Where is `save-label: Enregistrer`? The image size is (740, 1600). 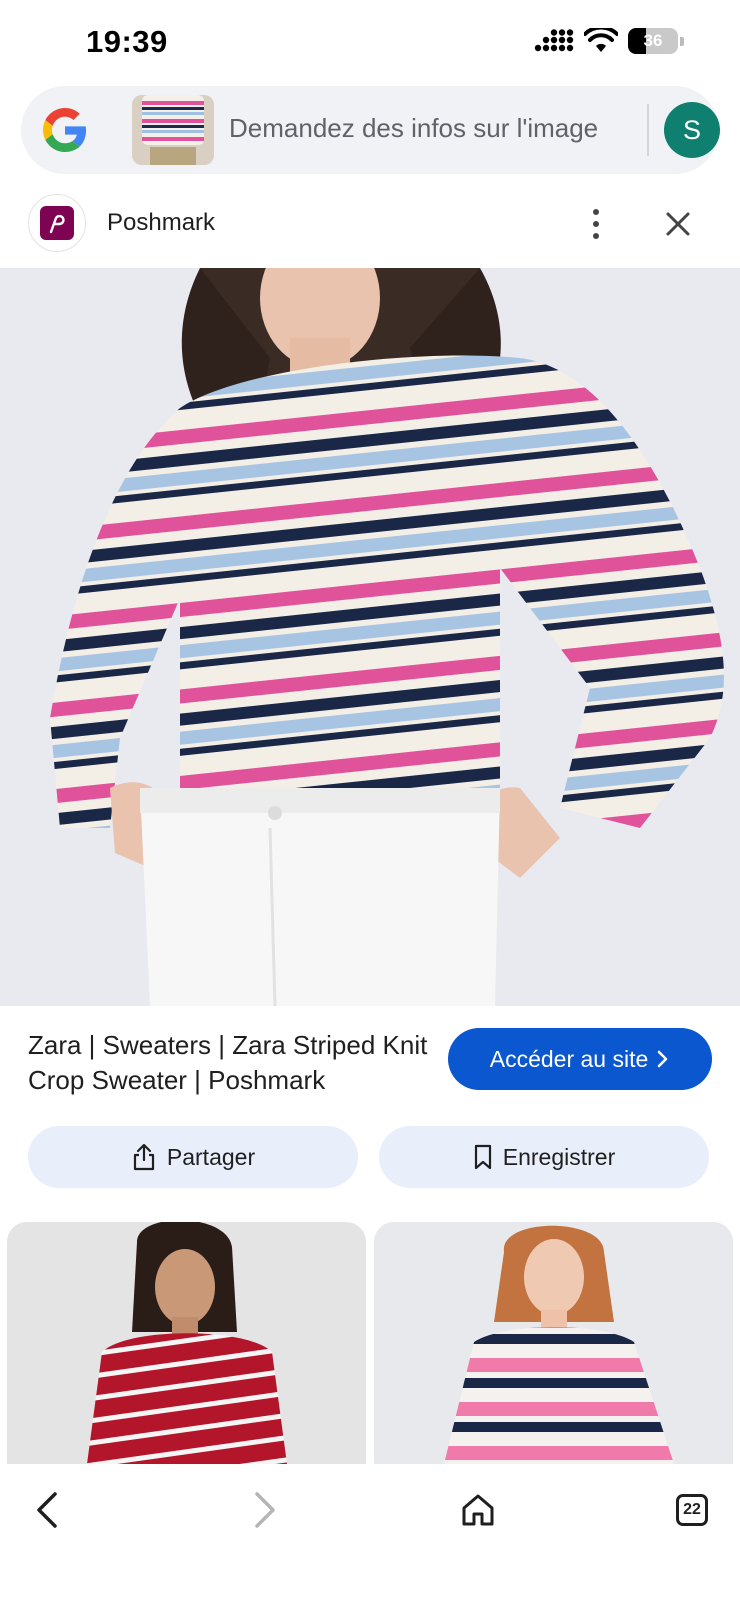 save-label: Enregistrer is located at coordinates (559, 1156).